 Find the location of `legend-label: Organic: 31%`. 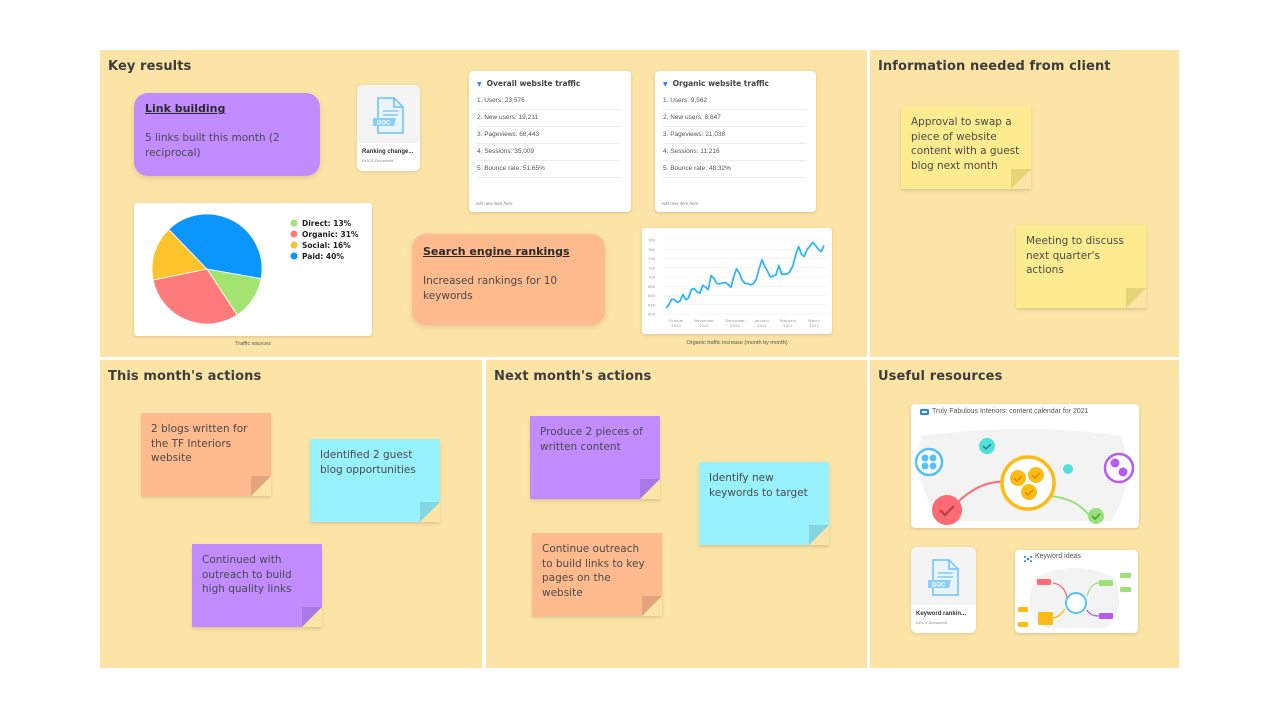

legend-label: Organic: 31% is located at coordinates (330, 234).